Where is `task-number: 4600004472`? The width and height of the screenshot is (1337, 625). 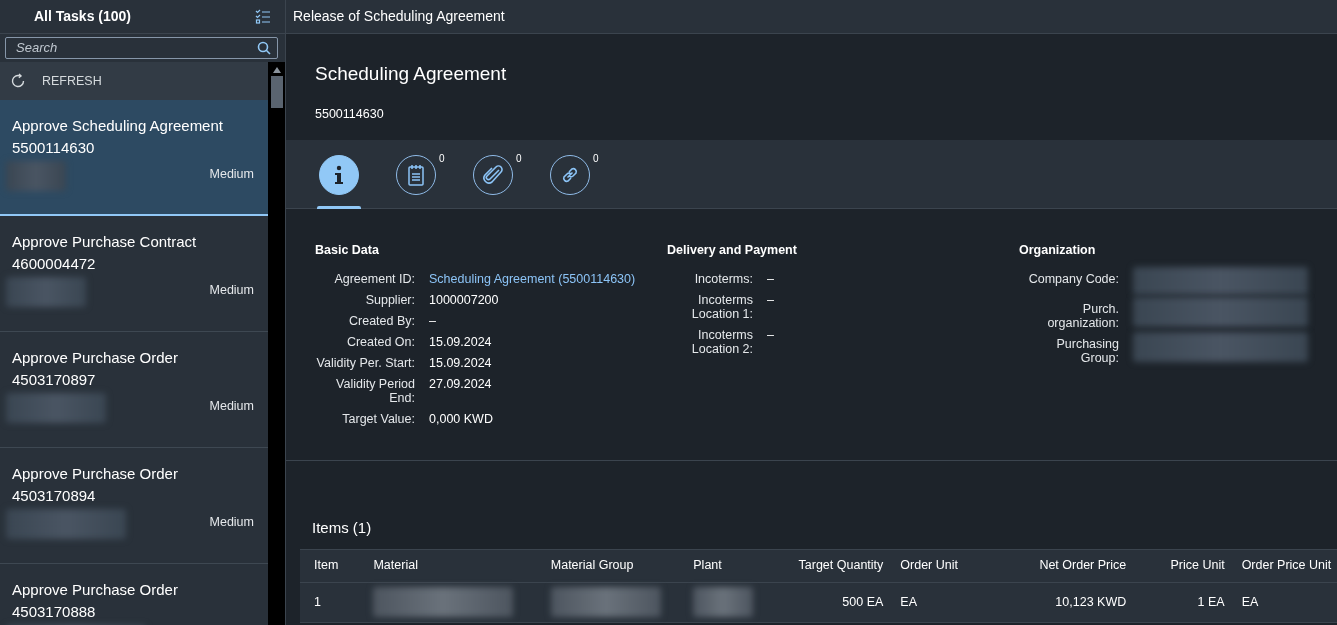
task-number: 4600004472 is located at coordinates (54, 264).